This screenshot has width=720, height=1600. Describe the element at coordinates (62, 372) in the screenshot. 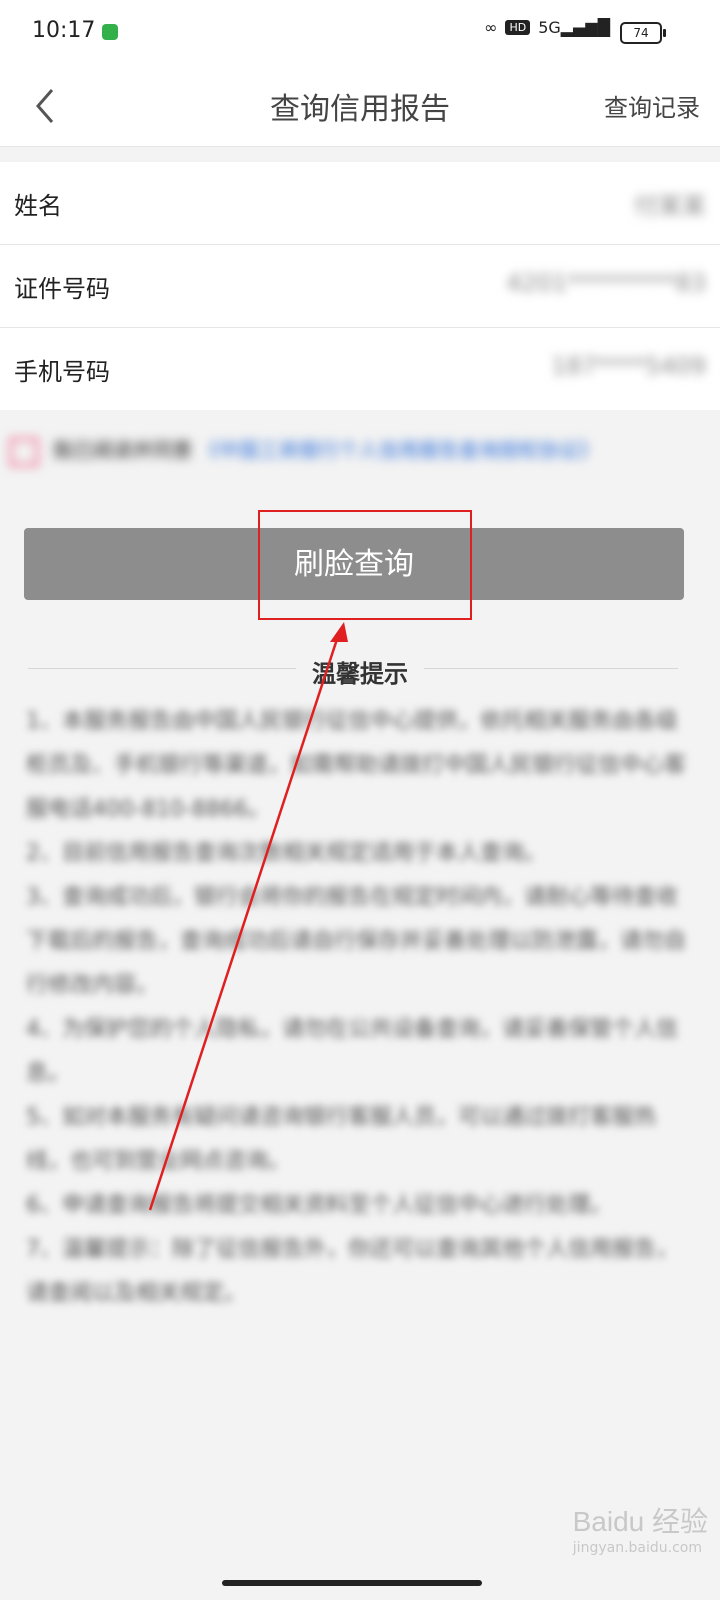

I see `phone-label: 手机号码` at that location.